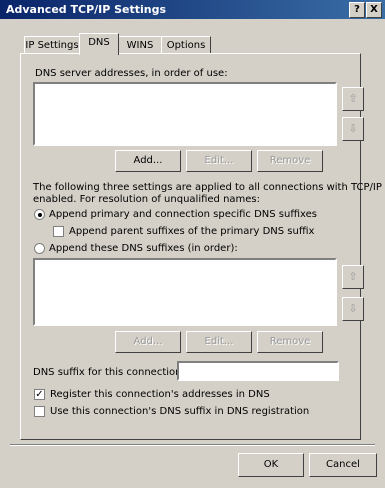 The height and width of the screenshot is (488, 385). I want to click on use-suffix-registration-checkbox, so click(39, 411).